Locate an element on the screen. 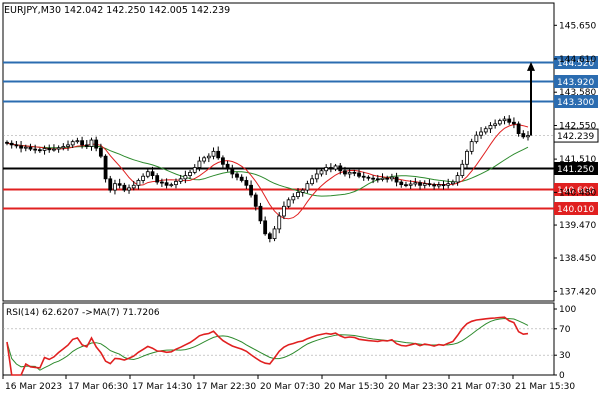 Image resolution: width=600 pixels, height=400 pixels. time-tick-label: 17 Mar 22:30 is located at coordinates (226, 387).